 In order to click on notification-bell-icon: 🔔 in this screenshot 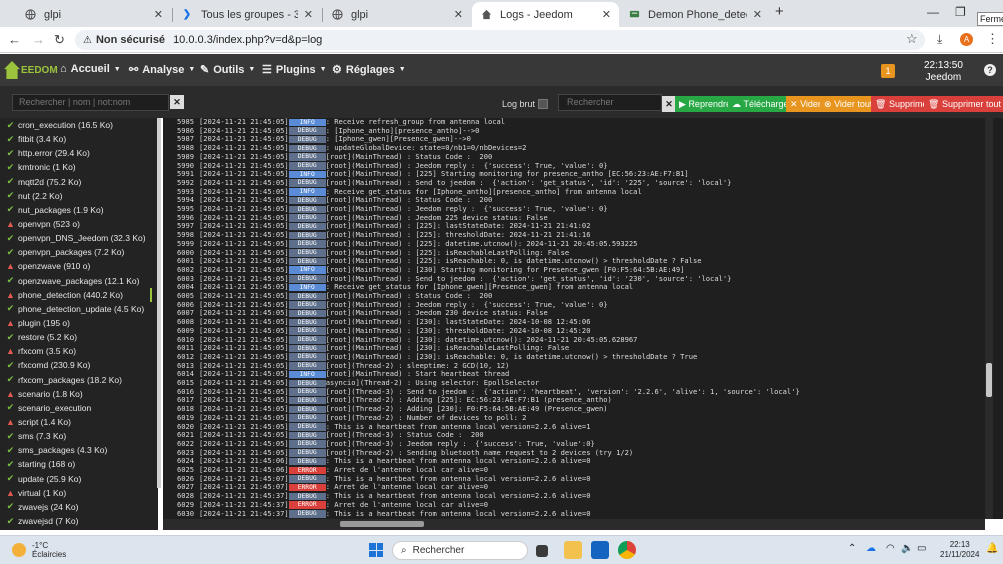, I will do `click(992, 548)`.